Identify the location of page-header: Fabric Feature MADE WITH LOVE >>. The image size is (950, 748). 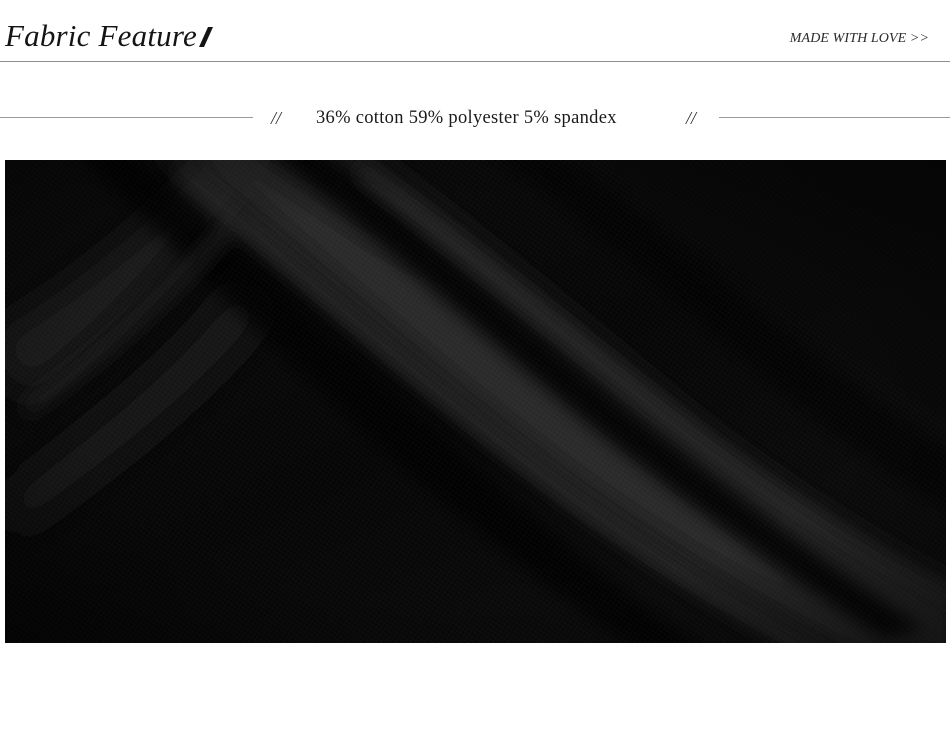
(475, 31).